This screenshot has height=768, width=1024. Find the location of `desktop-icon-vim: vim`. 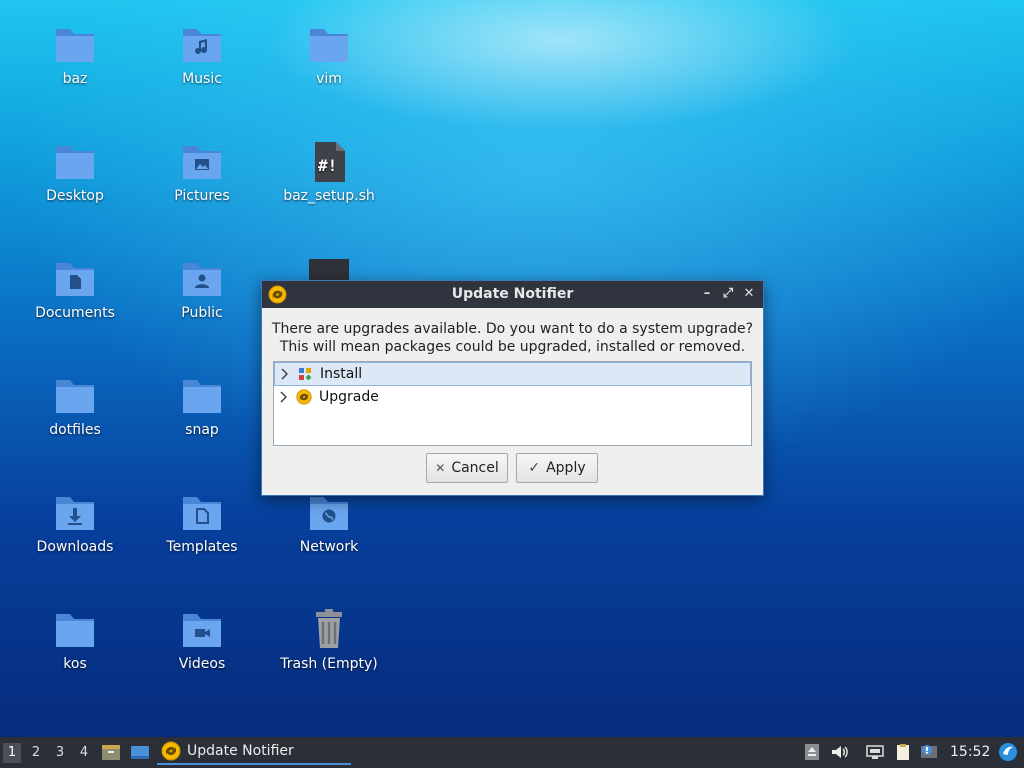

desktop-icon-vim: vim is located at coordinates (329, 55).